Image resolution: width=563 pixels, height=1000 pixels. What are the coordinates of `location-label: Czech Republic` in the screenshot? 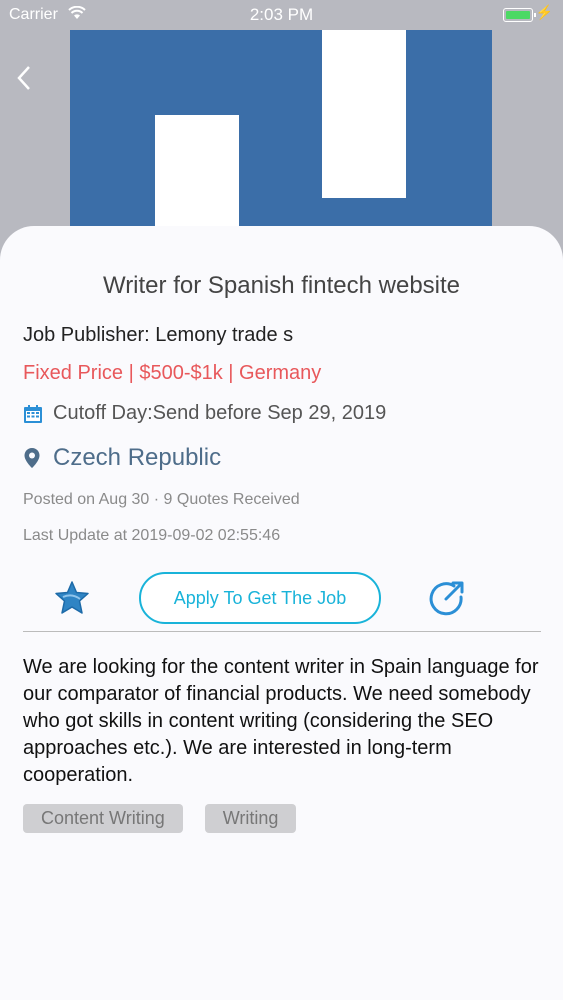 It's located at (137, 457).